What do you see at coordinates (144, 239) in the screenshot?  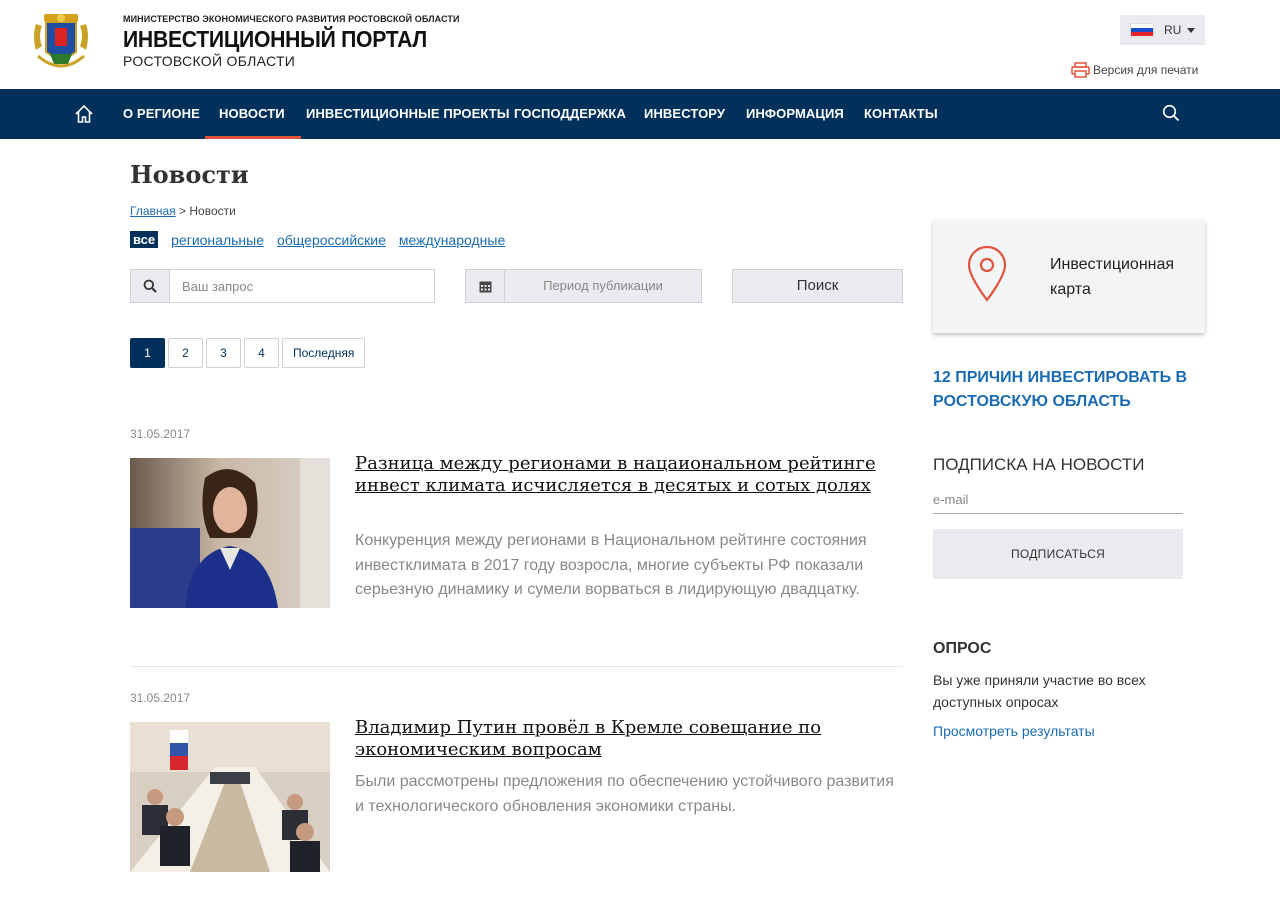 I see `filter-all: все` at bounding box center [144, 239].